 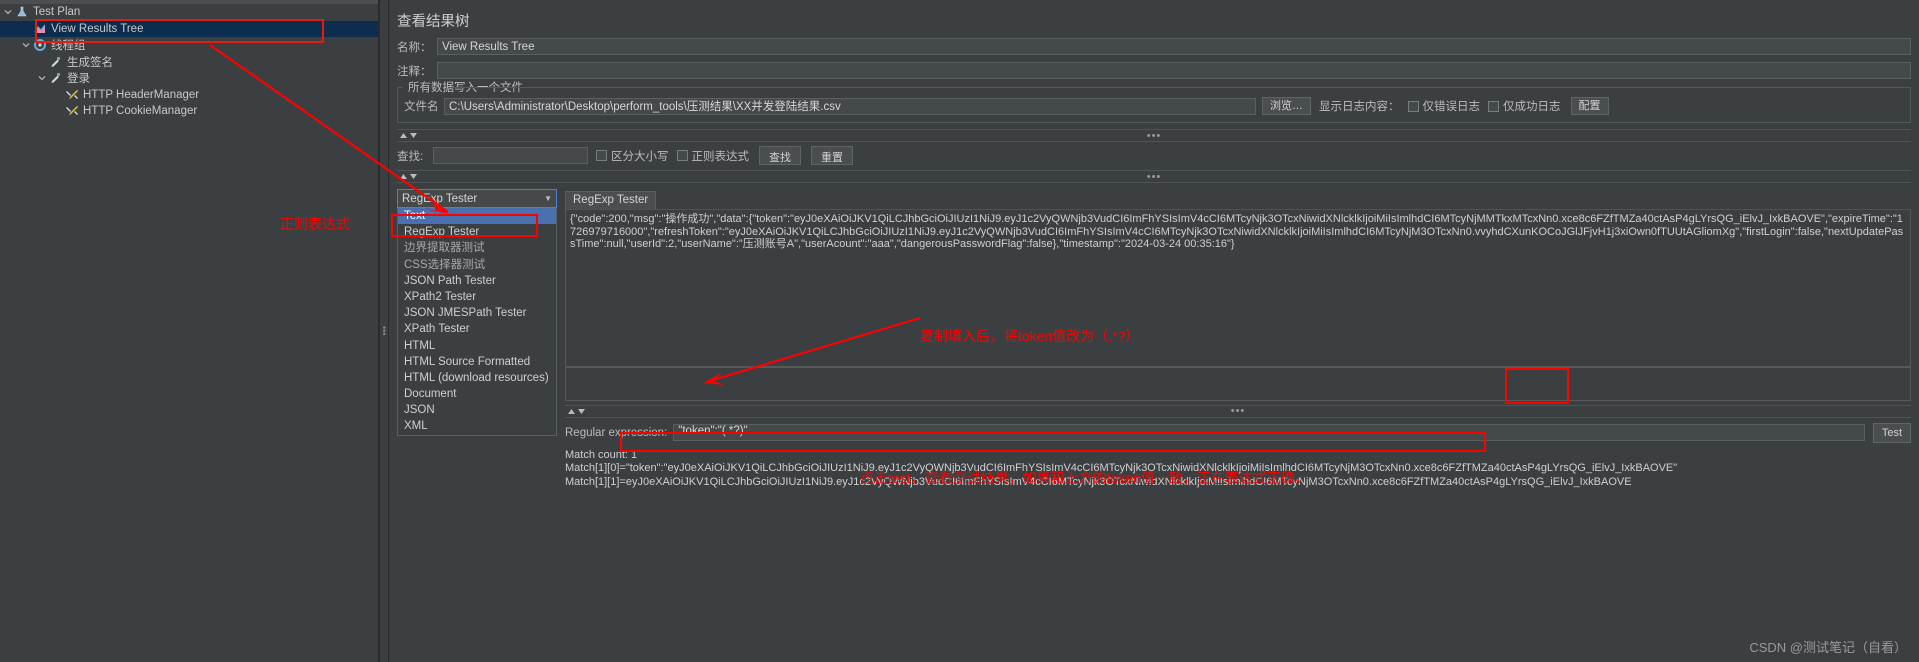 I want to click on horizontal-splitter-top: •••, so click(x=1154, y=135).